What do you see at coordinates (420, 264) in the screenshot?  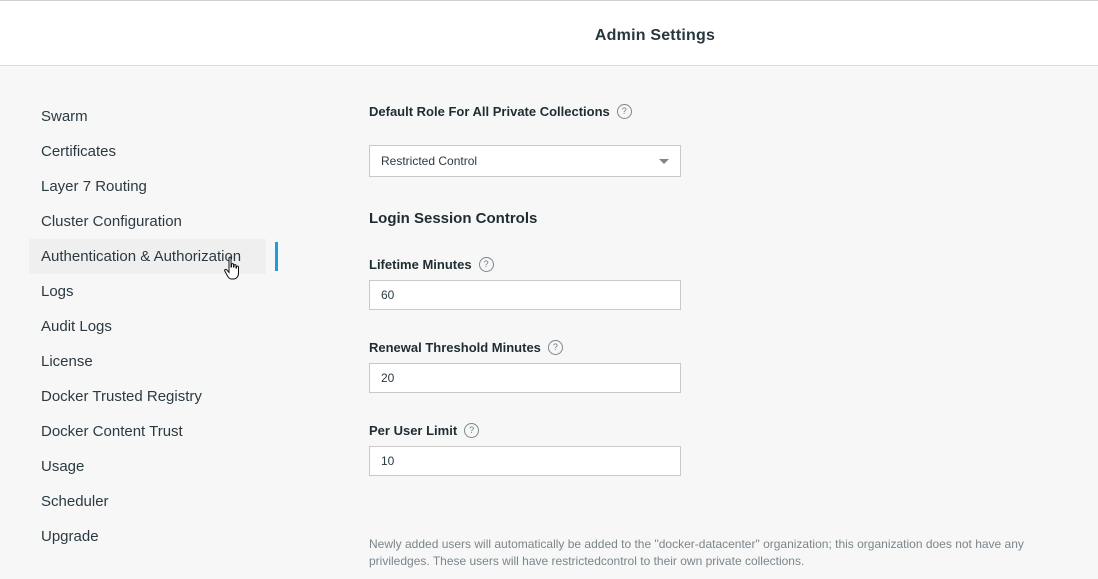 I see `lifetime-minutes-label: Lifetime Minutes` at bounding box center [420, 264].